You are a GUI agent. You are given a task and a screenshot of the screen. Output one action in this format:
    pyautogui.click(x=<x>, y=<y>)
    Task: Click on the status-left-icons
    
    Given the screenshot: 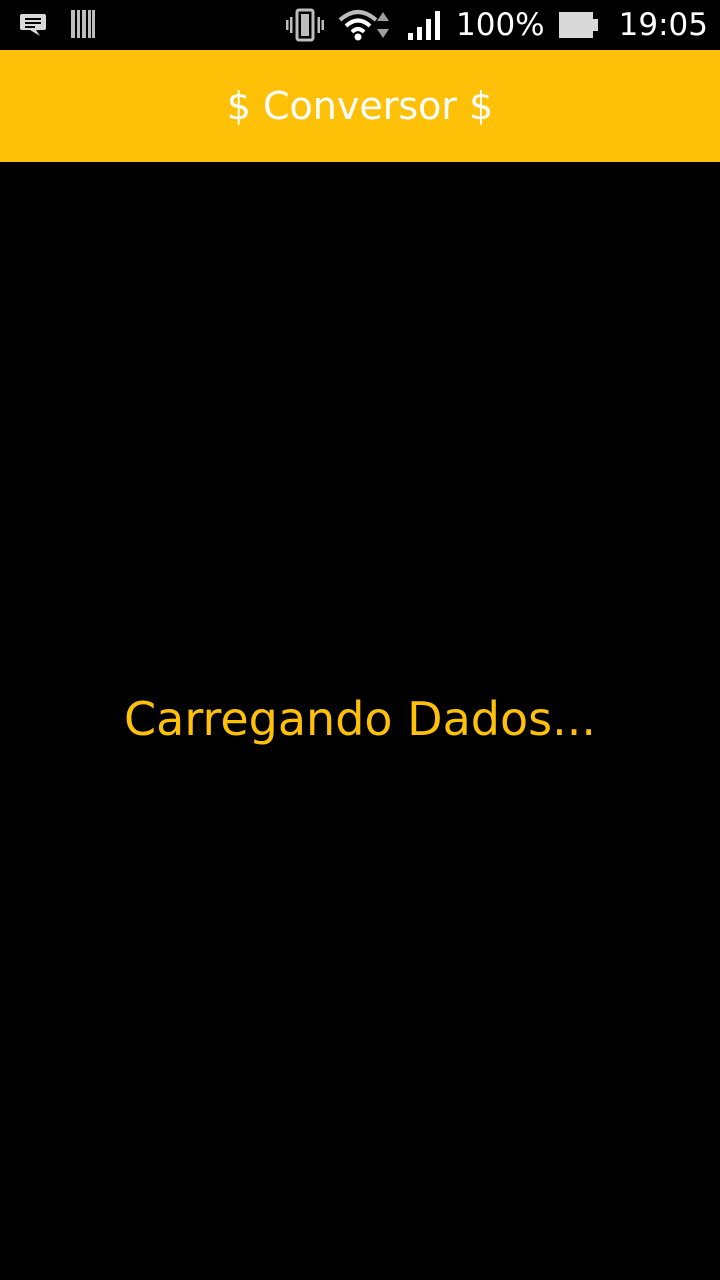 What is the action you would take?
    pyautogui.click(x=57, y=24)
    